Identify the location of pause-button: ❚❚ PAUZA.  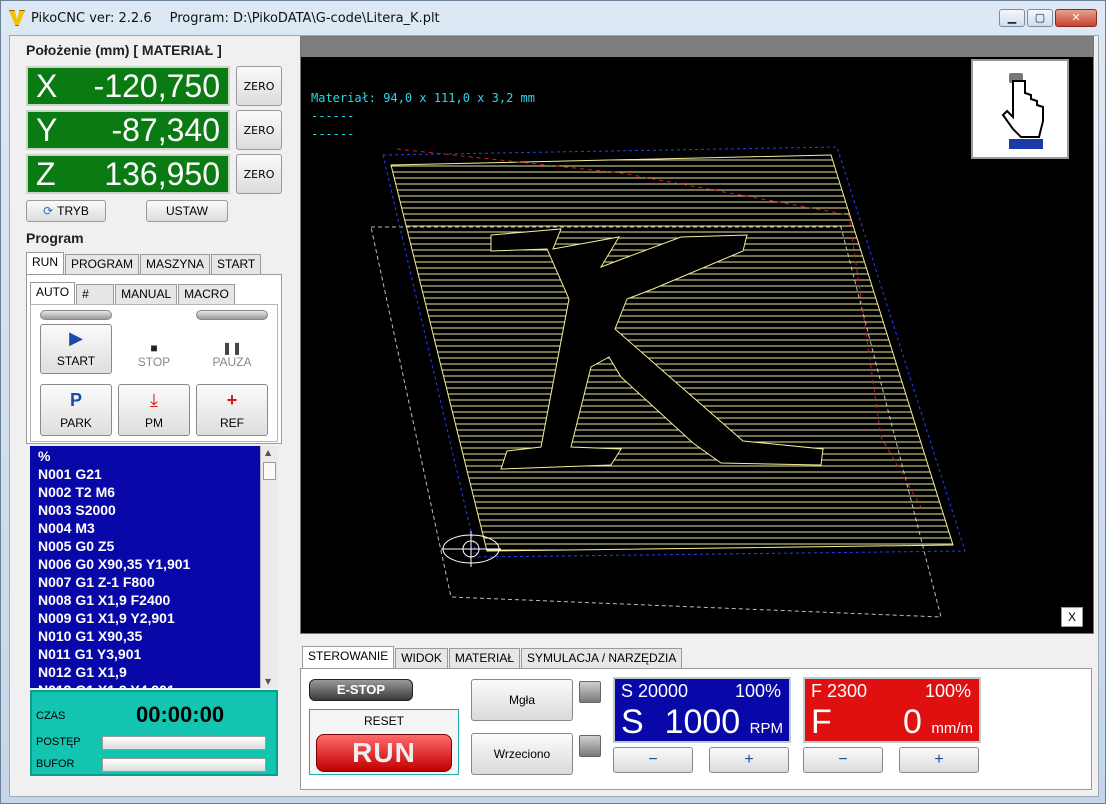
(232, 349).